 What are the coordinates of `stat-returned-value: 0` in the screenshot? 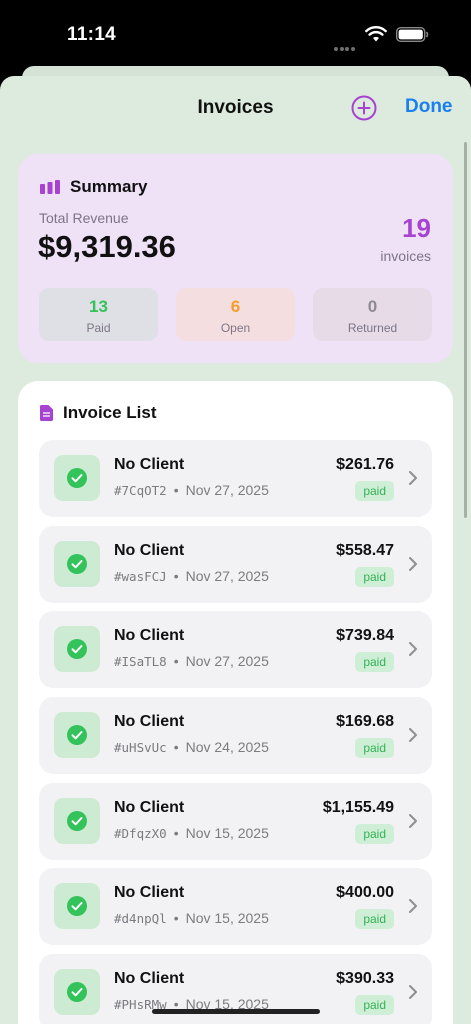 It's located at (372, 306).